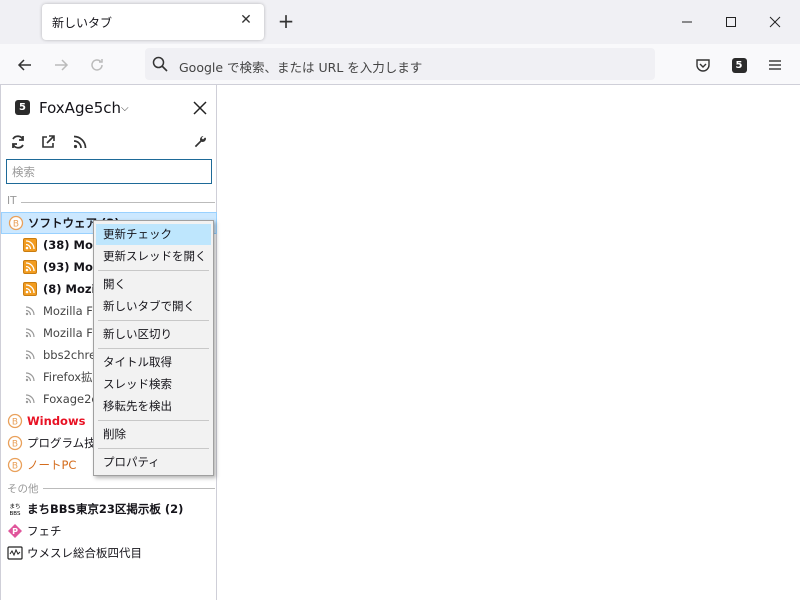  I want to click on tree-label: ウメスレ総合板四代目, so click(84, 553).